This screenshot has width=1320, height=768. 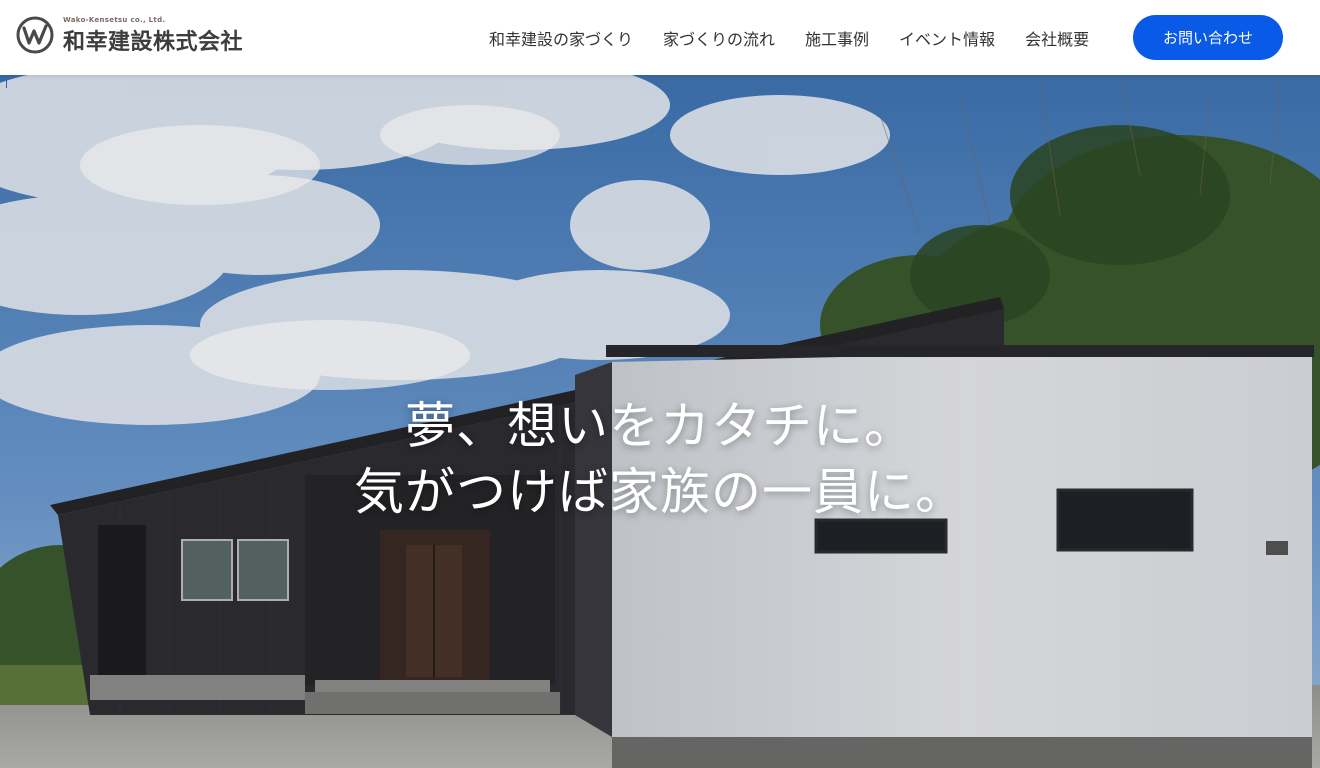 What do you see at coordinates (660, 492) in the screenshot?
I see `tagline-line-2: 気がつけば家族の一員に。` at bounding box center [660, 492].